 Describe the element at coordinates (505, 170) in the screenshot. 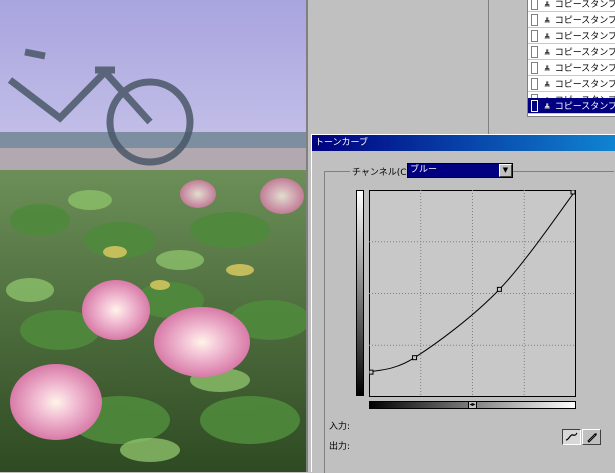

I see `chevron-down-icon: ▼` at that location.